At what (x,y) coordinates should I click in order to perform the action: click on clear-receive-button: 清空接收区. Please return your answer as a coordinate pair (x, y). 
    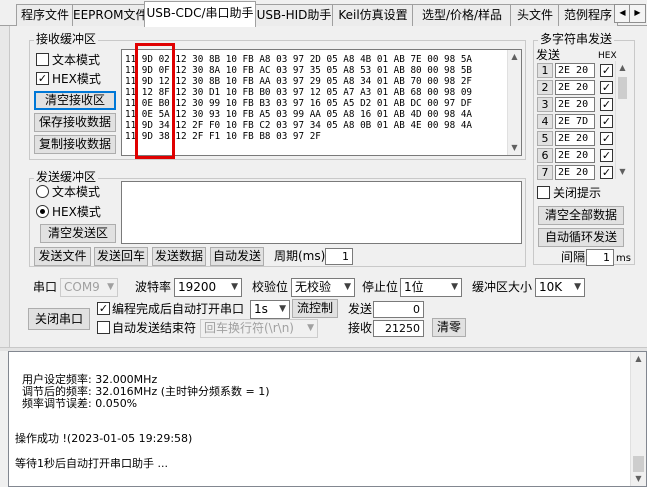
    Looking at the image, I should click on (75, 100).